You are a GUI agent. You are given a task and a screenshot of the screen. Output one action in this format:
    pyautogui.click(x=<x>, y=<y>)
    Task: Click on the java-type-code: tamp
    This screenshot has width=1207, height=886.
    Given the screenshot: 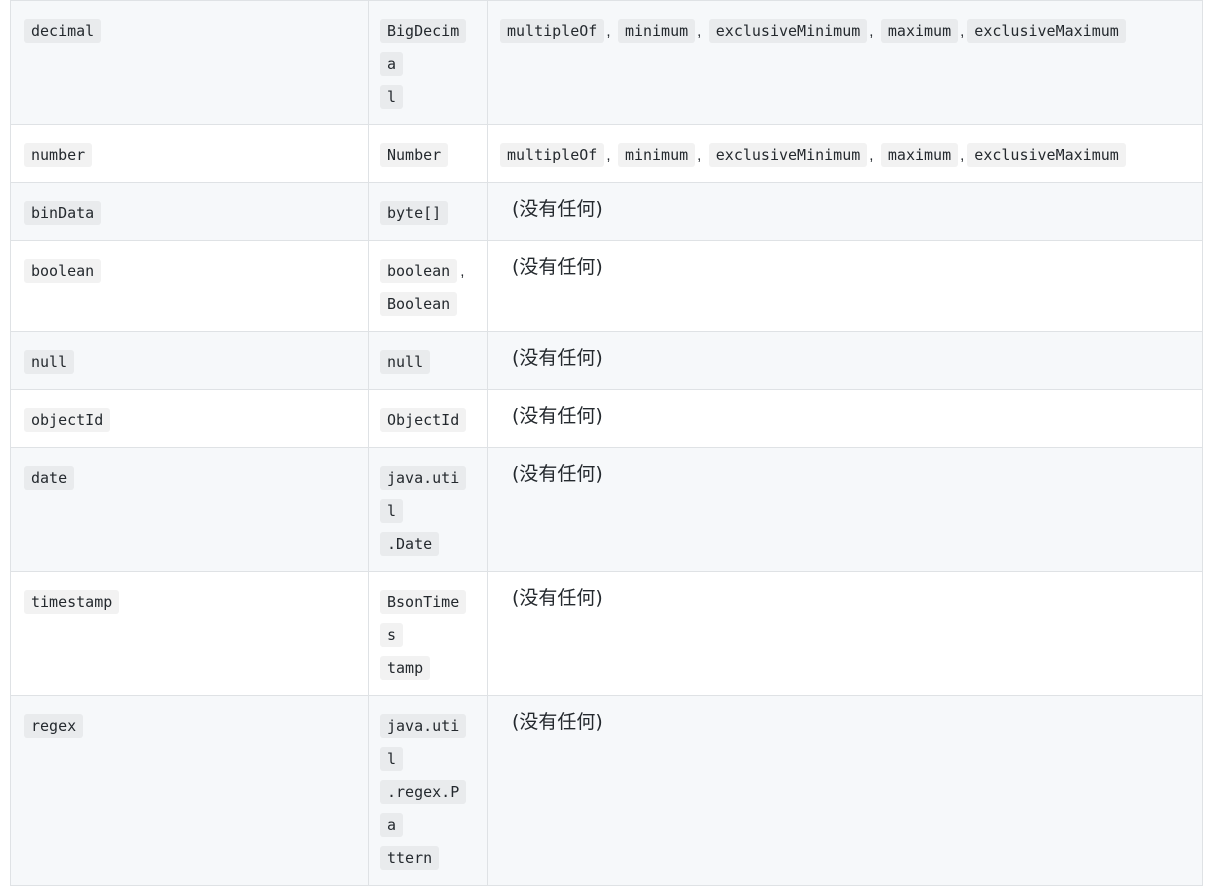 What is the action you would take?
    pyautogui.click(x=405, y=668)
    